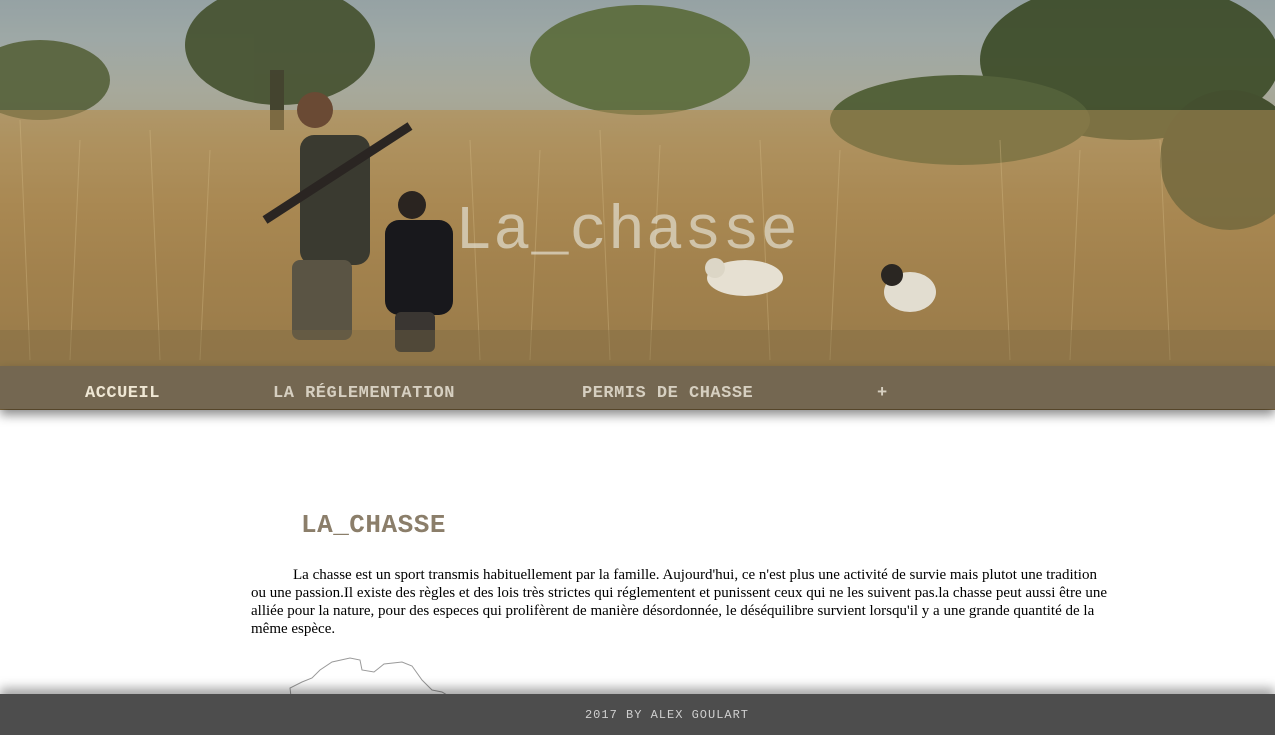 This screenshot has width=1275, height=735. What do you see at coordinates (882, 387) in the screenshot?
I see `nav-more-button: +` at bounding box center [882, 387].